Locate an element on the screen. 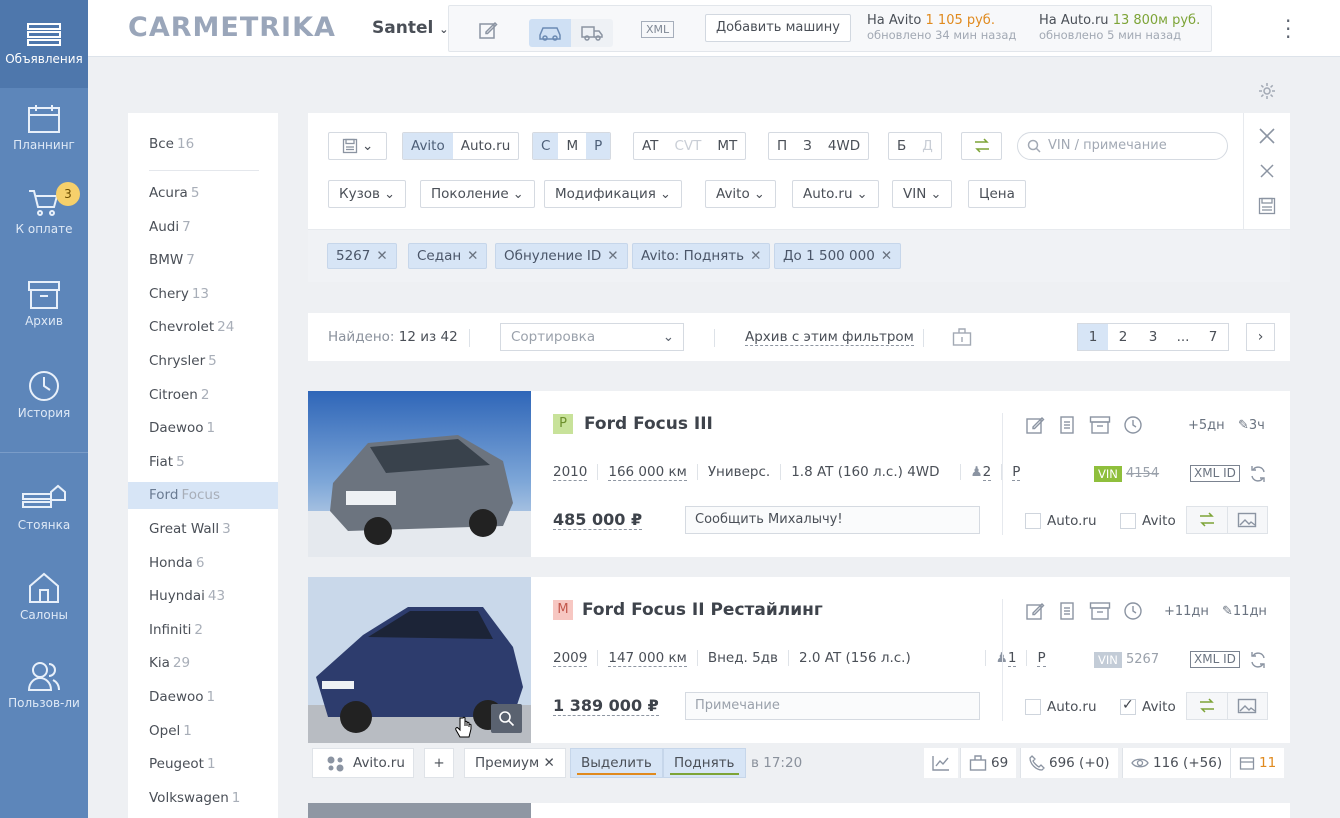 The width and height of the screenshot is (1340, 818). page-2: 2 is located at coordinates (1123, 337).